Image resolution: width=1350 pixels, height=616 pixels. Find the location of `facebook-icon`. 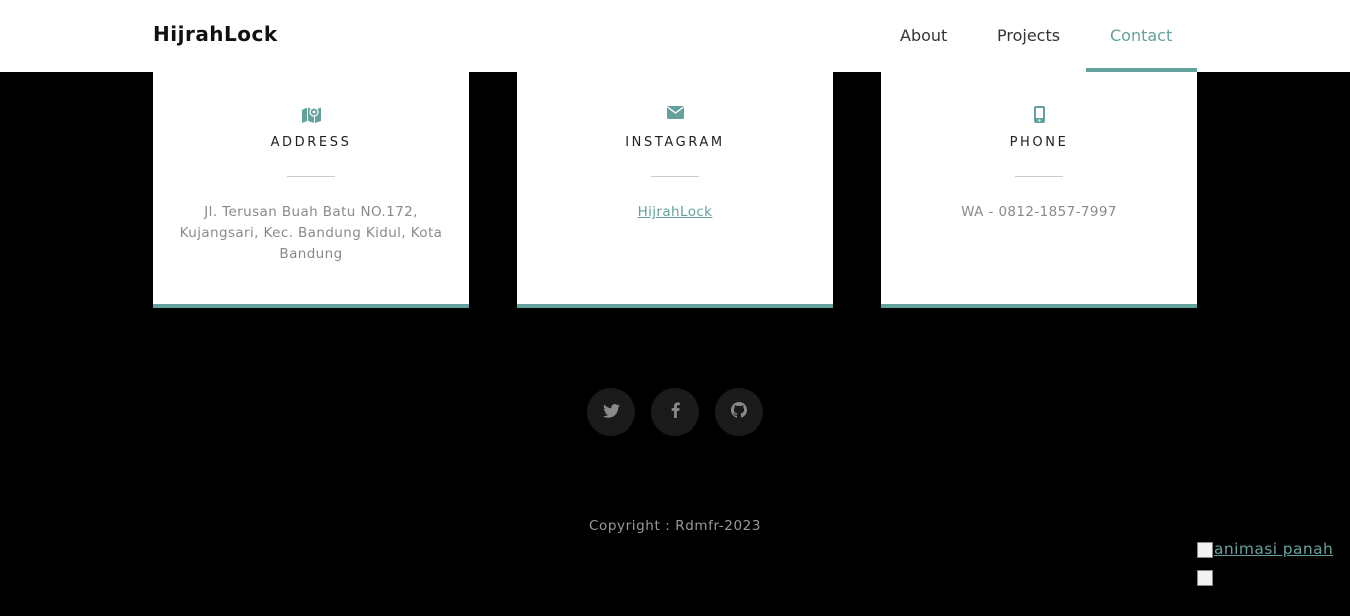

facebook-icon is located at coordinates (675, 412).